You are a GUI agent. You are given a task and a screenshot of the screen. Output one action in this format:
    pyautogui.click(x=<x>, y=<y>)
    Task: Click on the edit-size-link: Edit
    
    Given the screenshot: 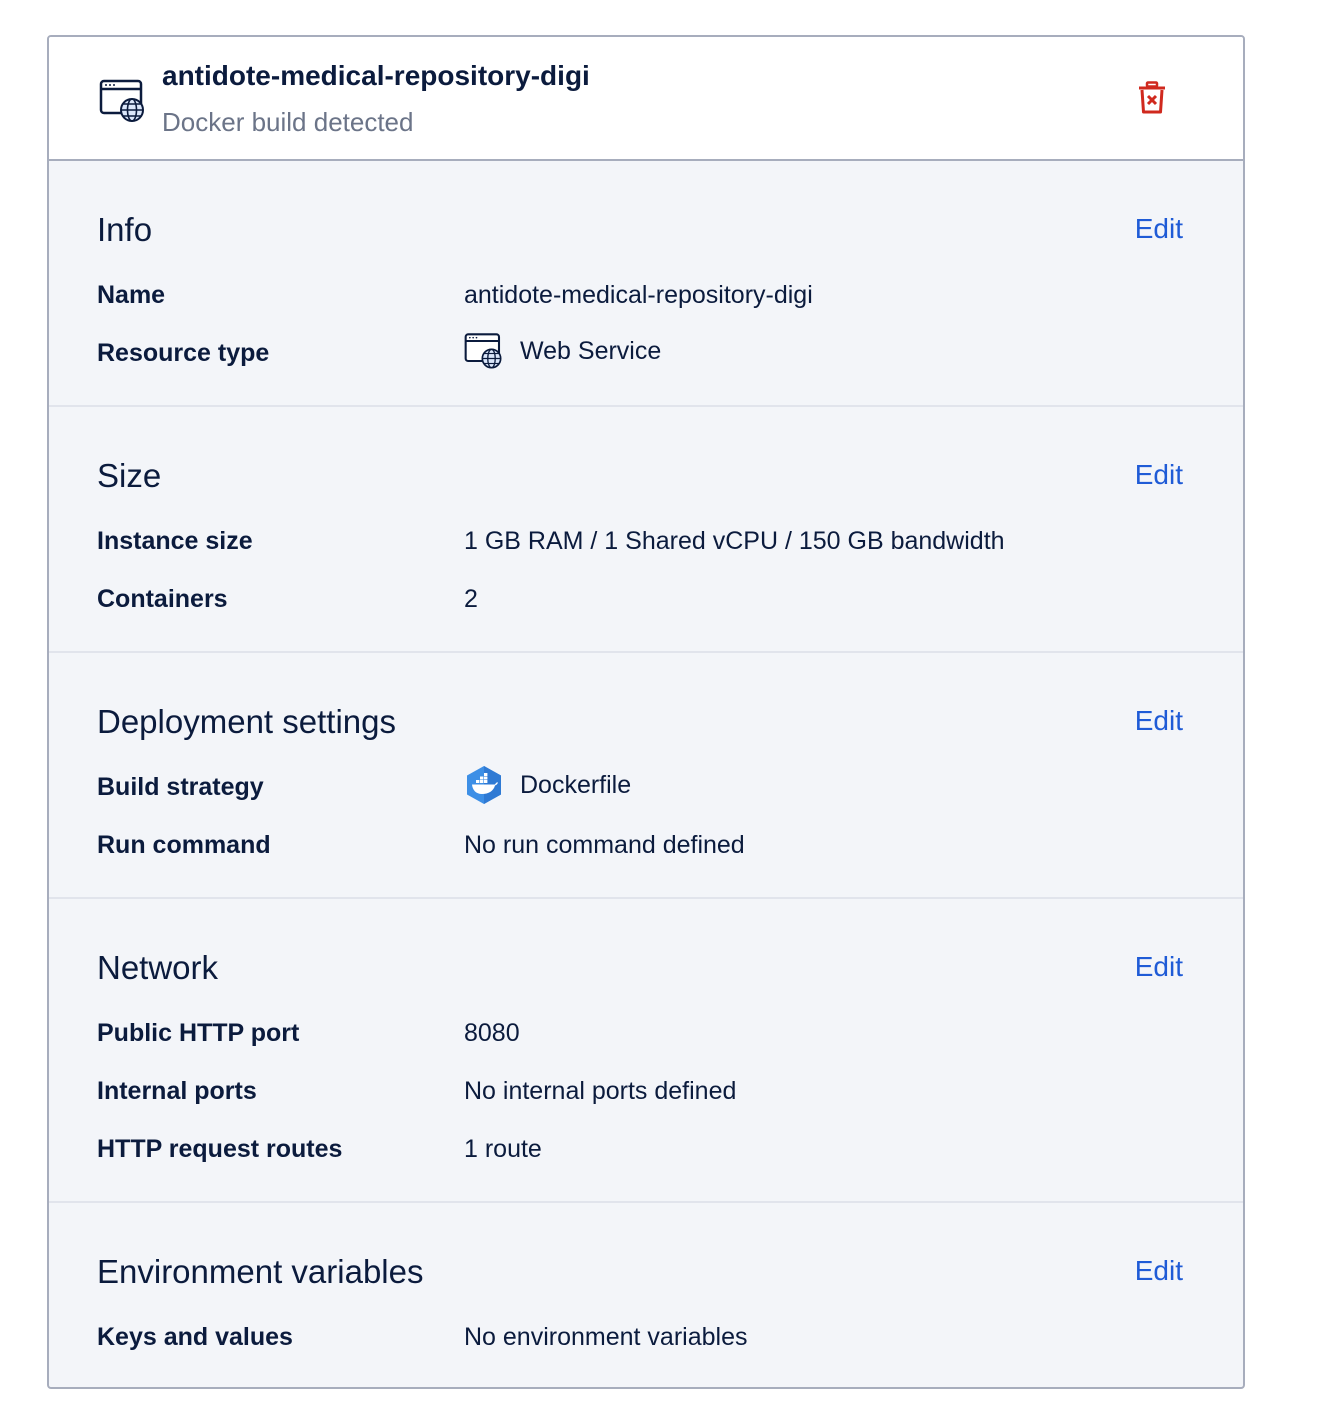 What is the action you would take?
    pyautogui.click(x=1159, y=475)
    